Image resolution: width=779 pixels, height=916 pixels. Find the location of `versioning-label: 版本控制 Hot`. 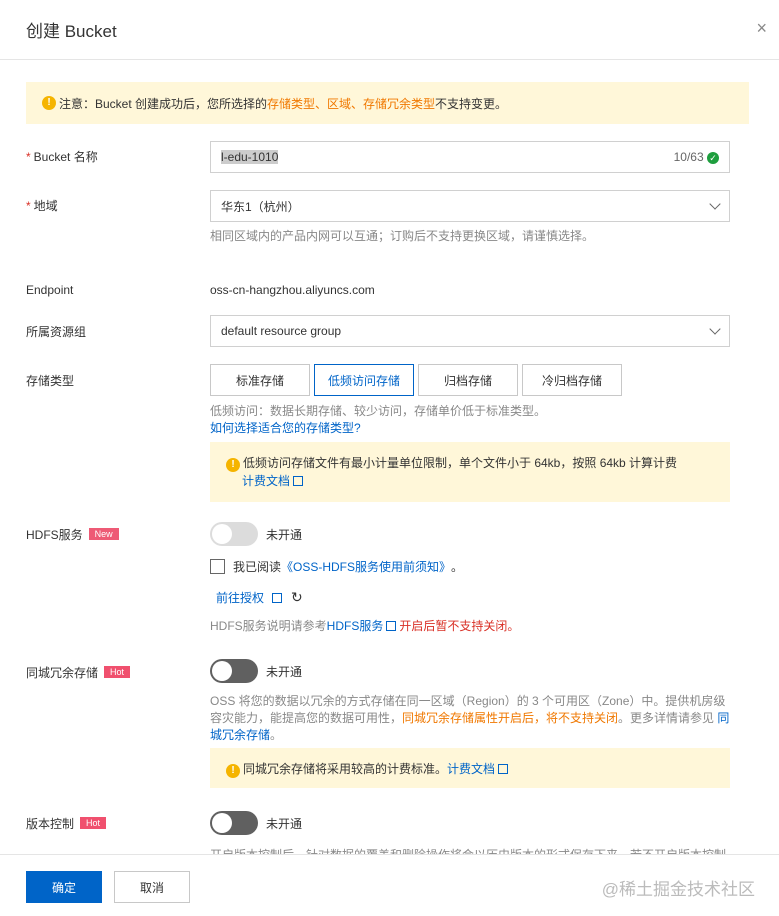

versioning-label: 版本控制 Hot is located at coordinates (66, 823).